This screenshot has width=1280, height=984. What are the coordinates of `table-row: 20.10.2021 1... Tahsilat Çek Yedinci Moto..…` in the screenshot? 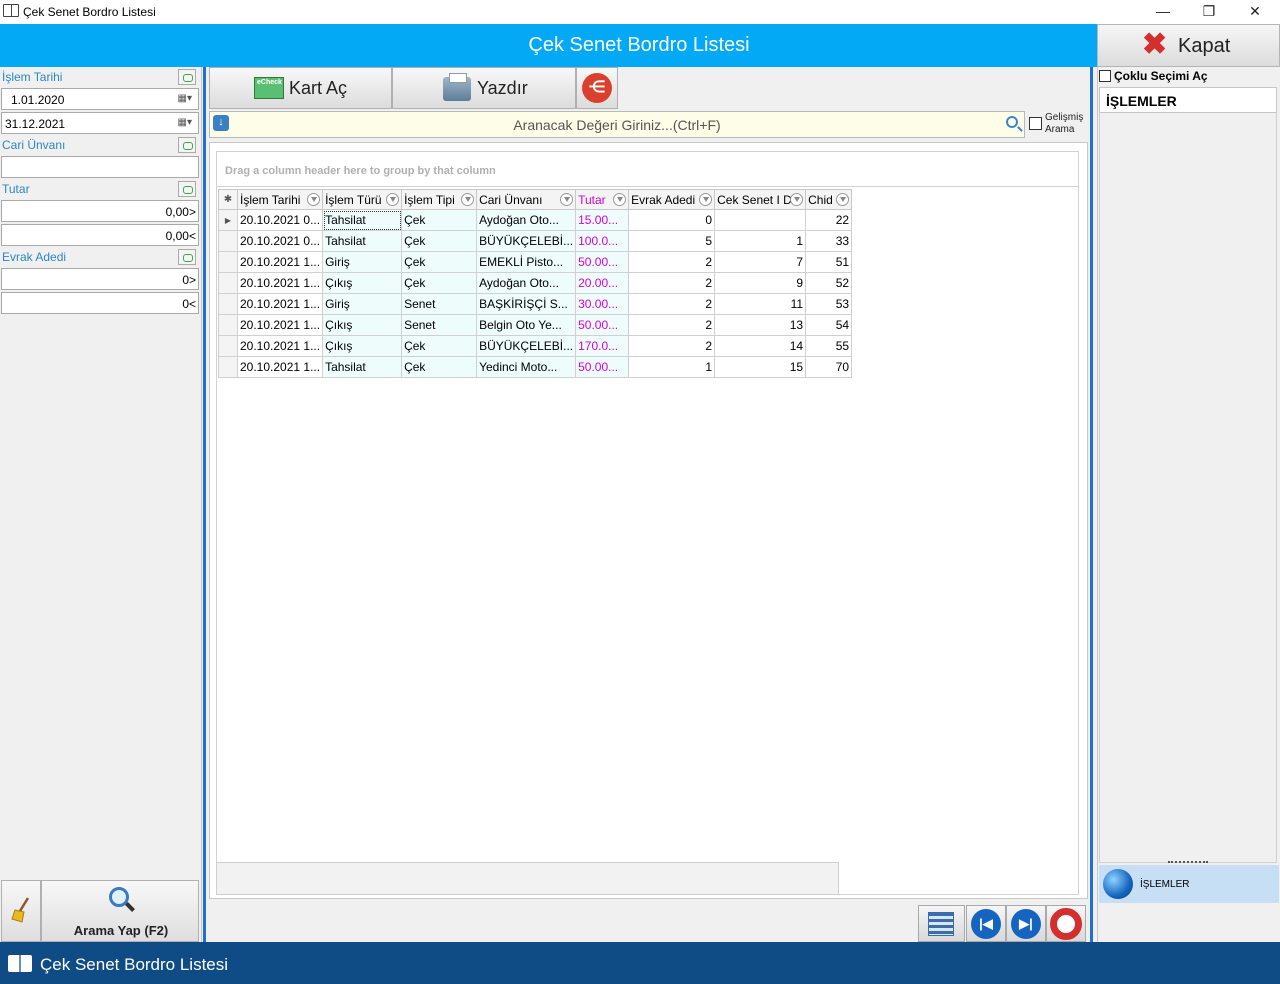 It's located at (535, 367).